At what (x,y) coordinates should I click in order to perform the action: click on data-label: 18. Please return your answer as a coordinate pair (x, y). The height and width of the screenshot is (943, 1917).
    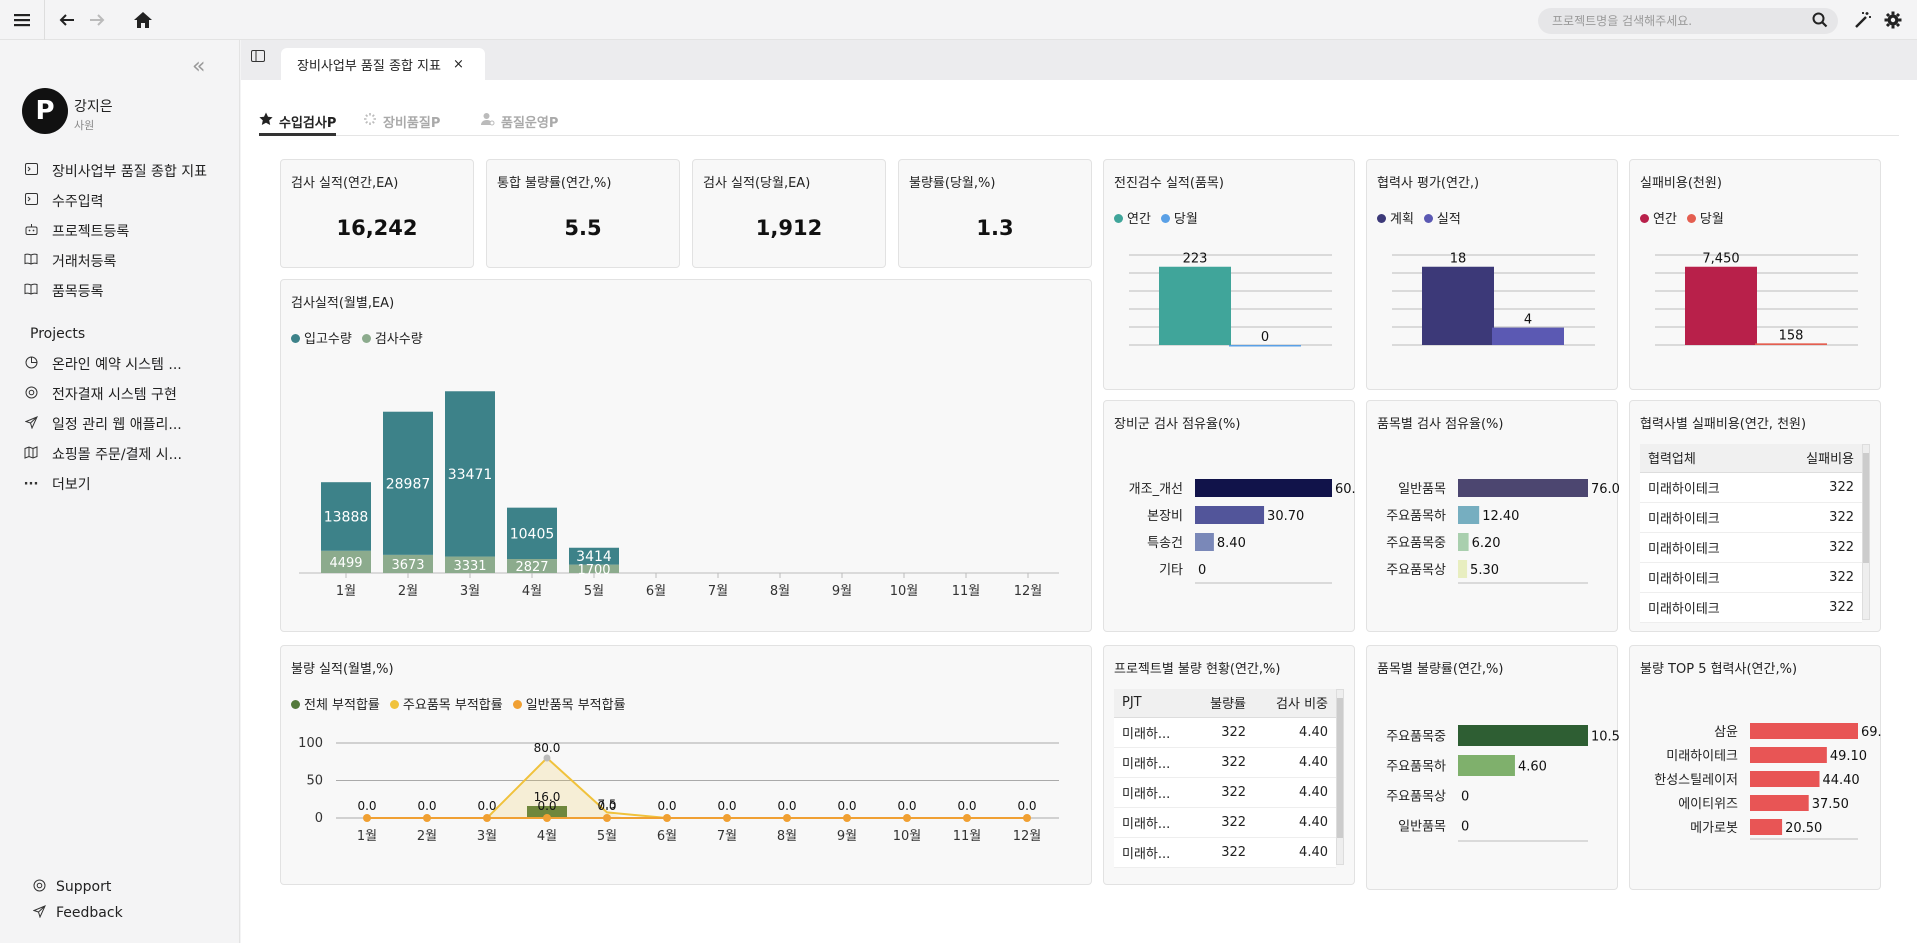
    Looking at the image, I should click on (1458, 259).